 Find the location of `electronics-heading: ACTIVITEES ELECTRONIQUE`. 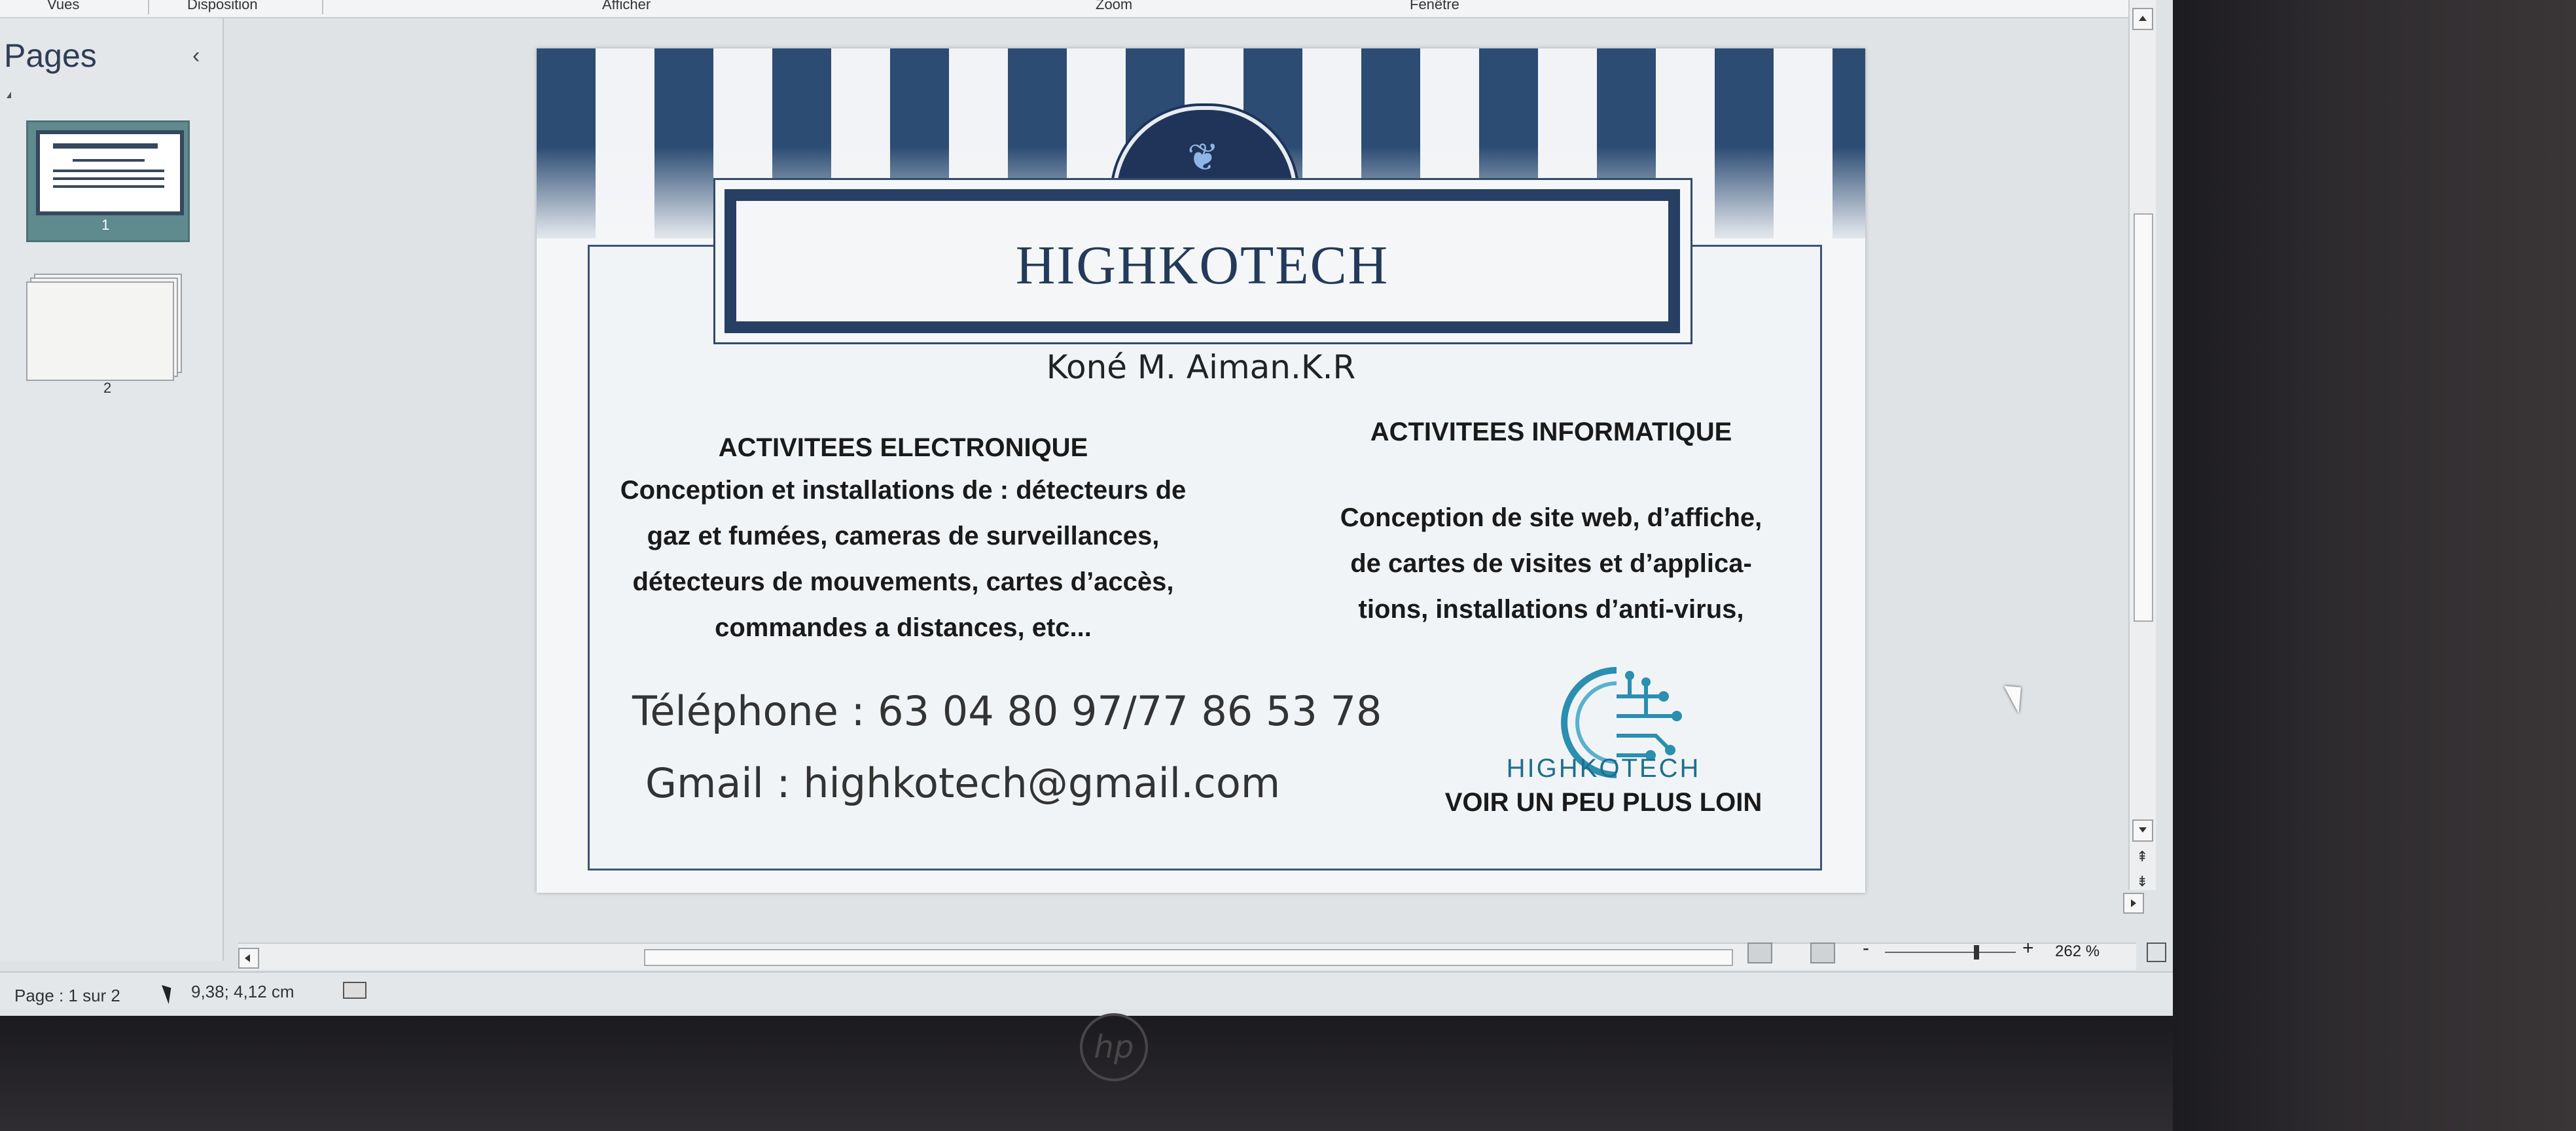

electronics-heading: ACTIVITEES ELECTRONIQUE is located at coordinates (903, 447).